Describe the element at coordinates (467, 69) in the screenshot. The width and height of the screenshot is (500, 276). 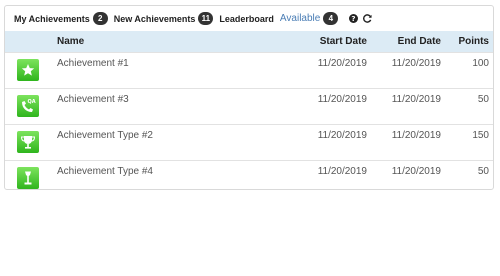
I see `points: 100` at that location.